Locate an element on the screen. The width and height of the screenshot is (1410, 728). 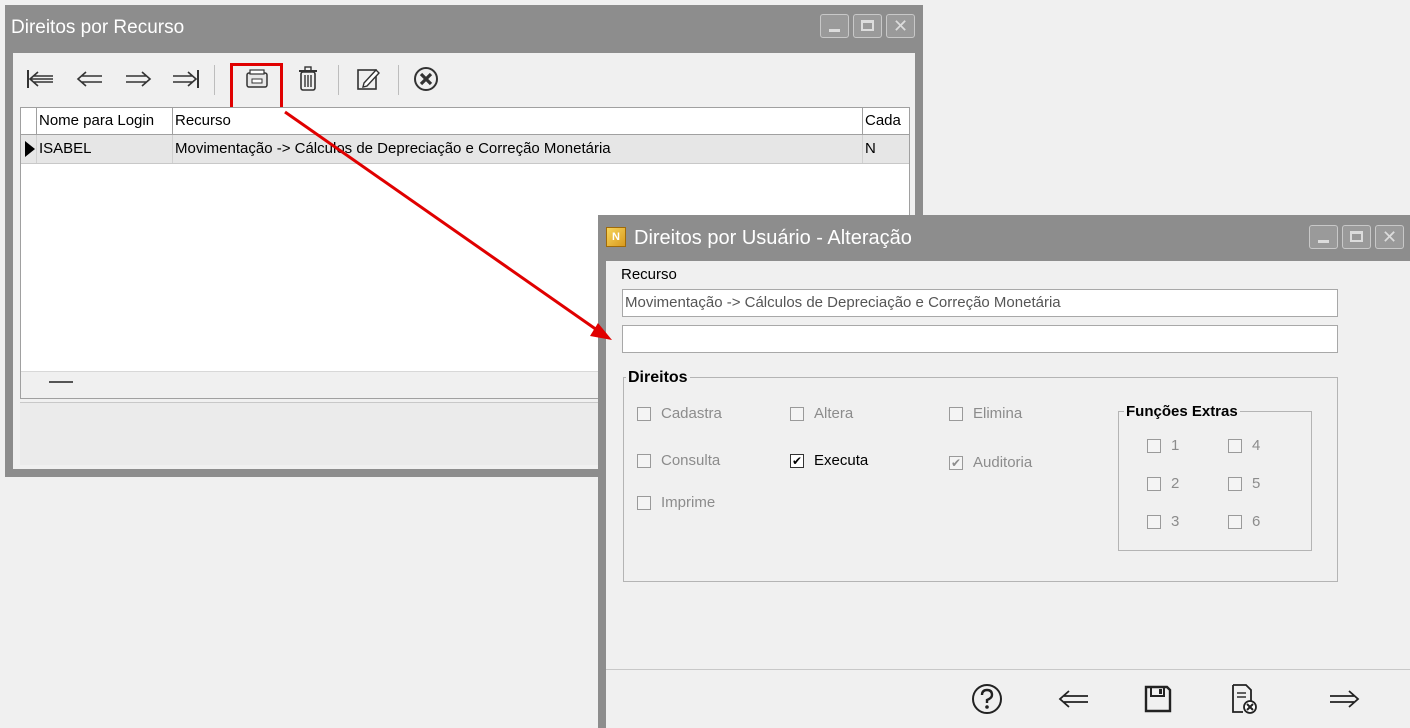
funcao-extra-3-checkbox: 3 is located at coordinates (1163, 521).